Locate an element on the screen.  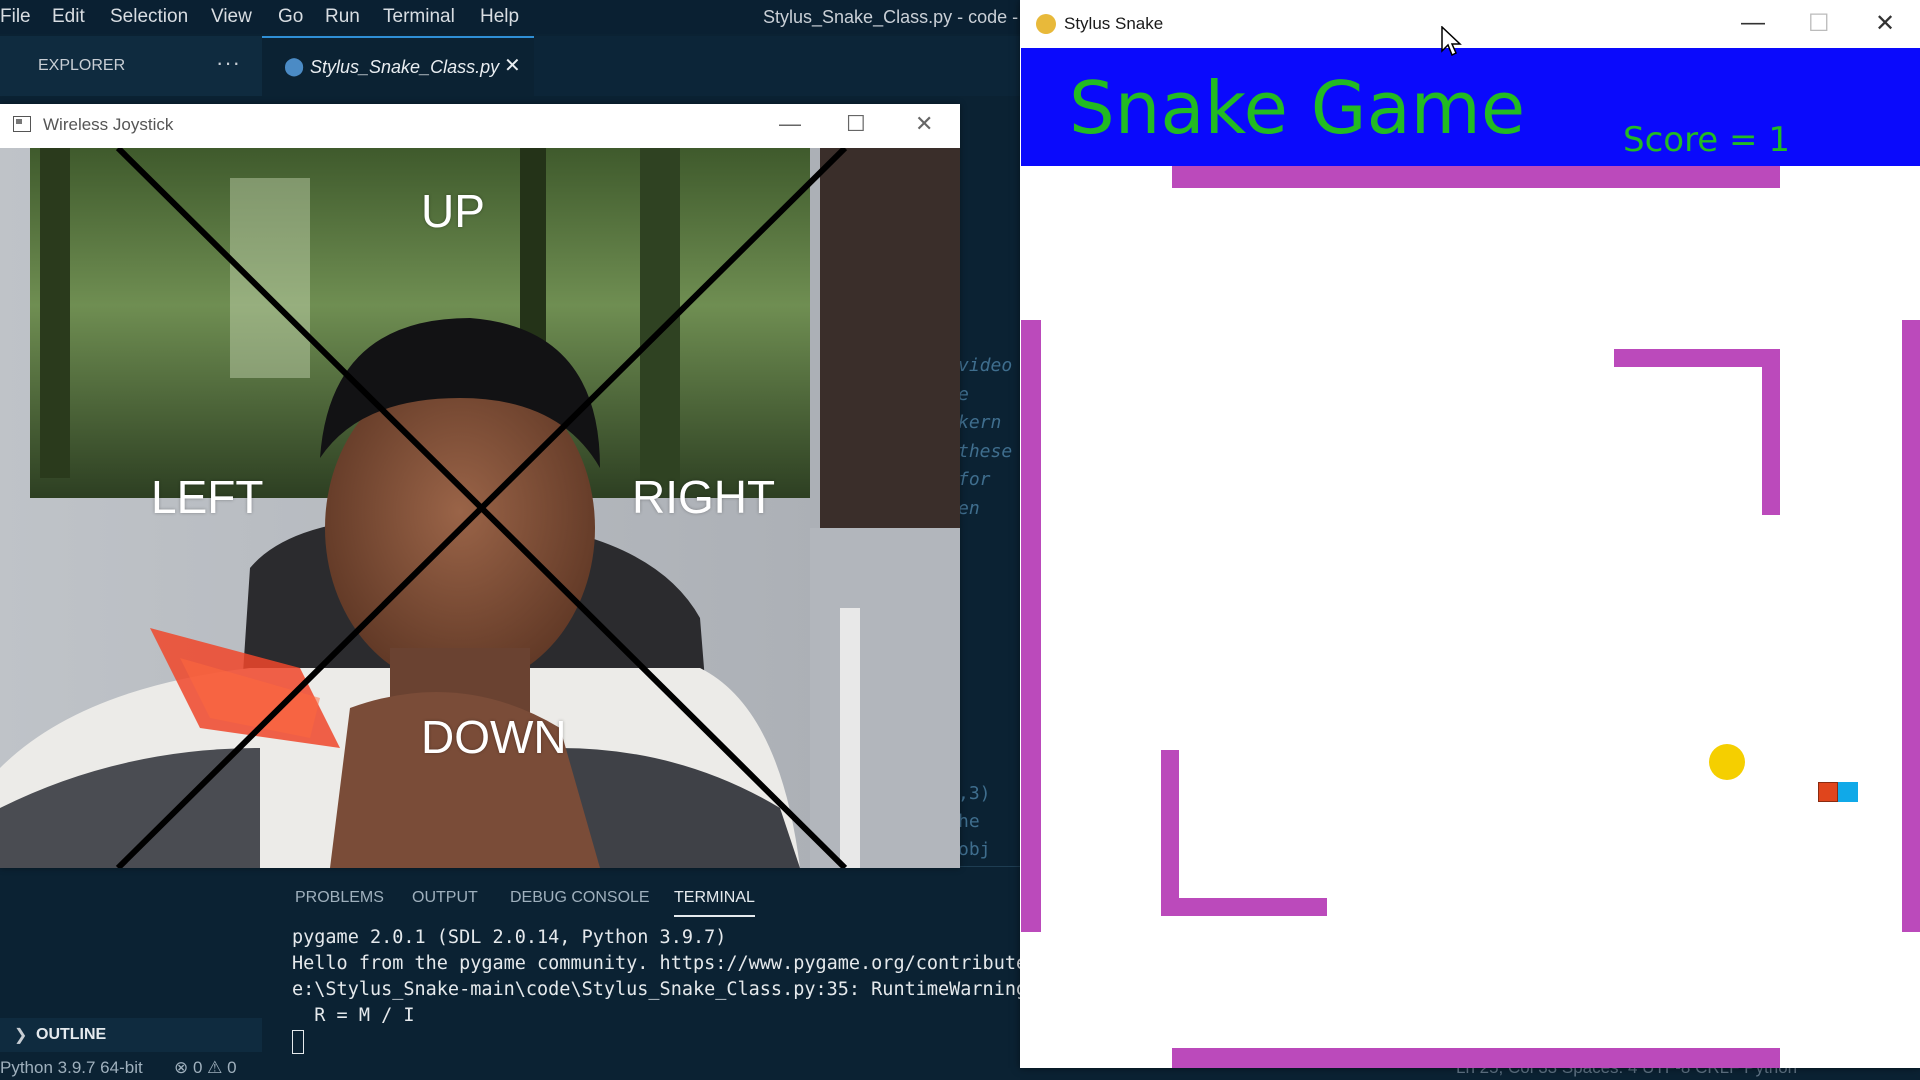
code-line: he obj is located at coordinates (974, 835).